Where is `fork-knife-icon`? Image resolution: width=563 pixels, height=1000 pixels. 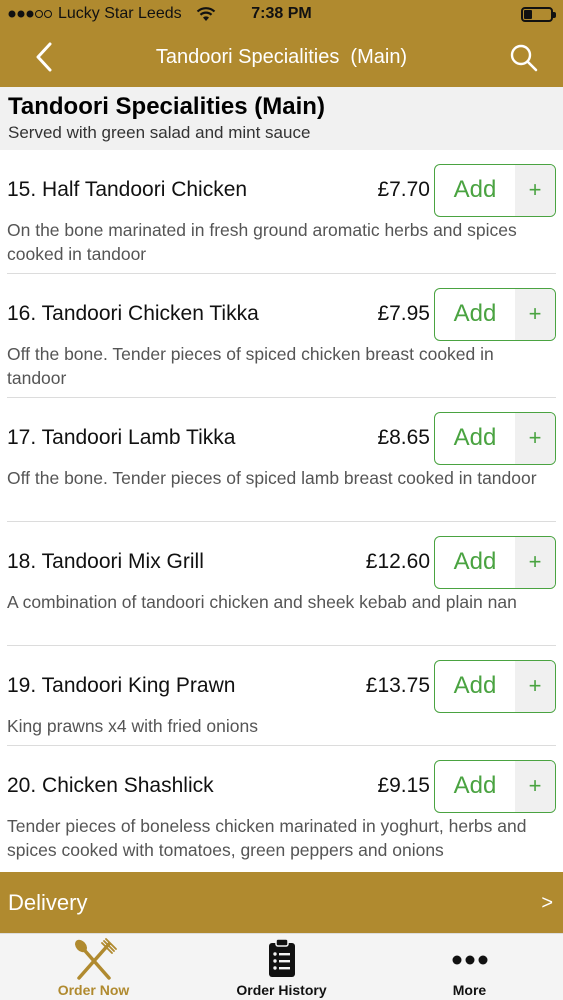
fork-knife-icon is located at coordinates (95, 959).